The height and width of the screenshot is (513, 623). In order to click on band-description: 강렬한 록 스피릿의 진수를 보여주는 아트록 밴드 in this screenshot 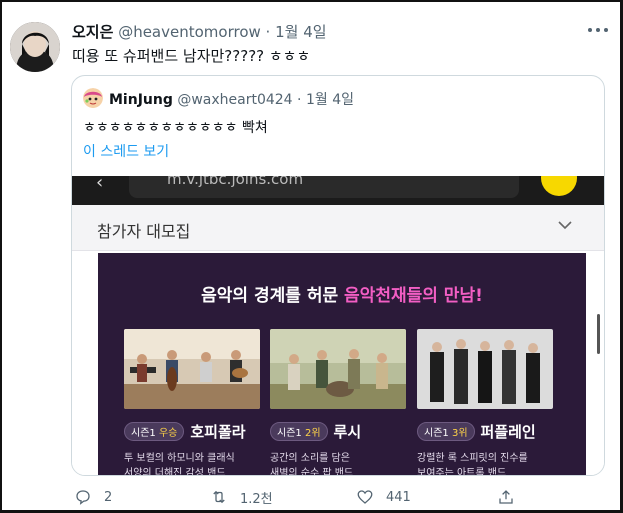, I will do `click(472, 464)`.